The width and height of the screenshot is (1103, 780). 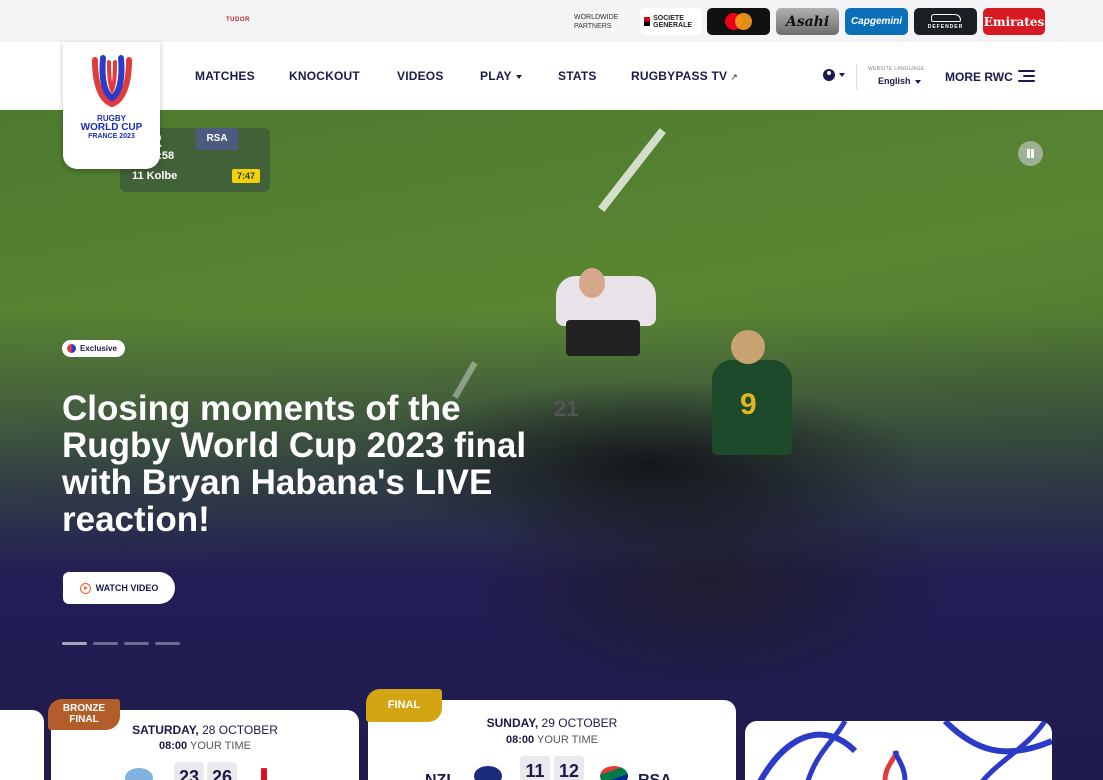 I want to click on score-away: 12, so click(x=569, y=768).